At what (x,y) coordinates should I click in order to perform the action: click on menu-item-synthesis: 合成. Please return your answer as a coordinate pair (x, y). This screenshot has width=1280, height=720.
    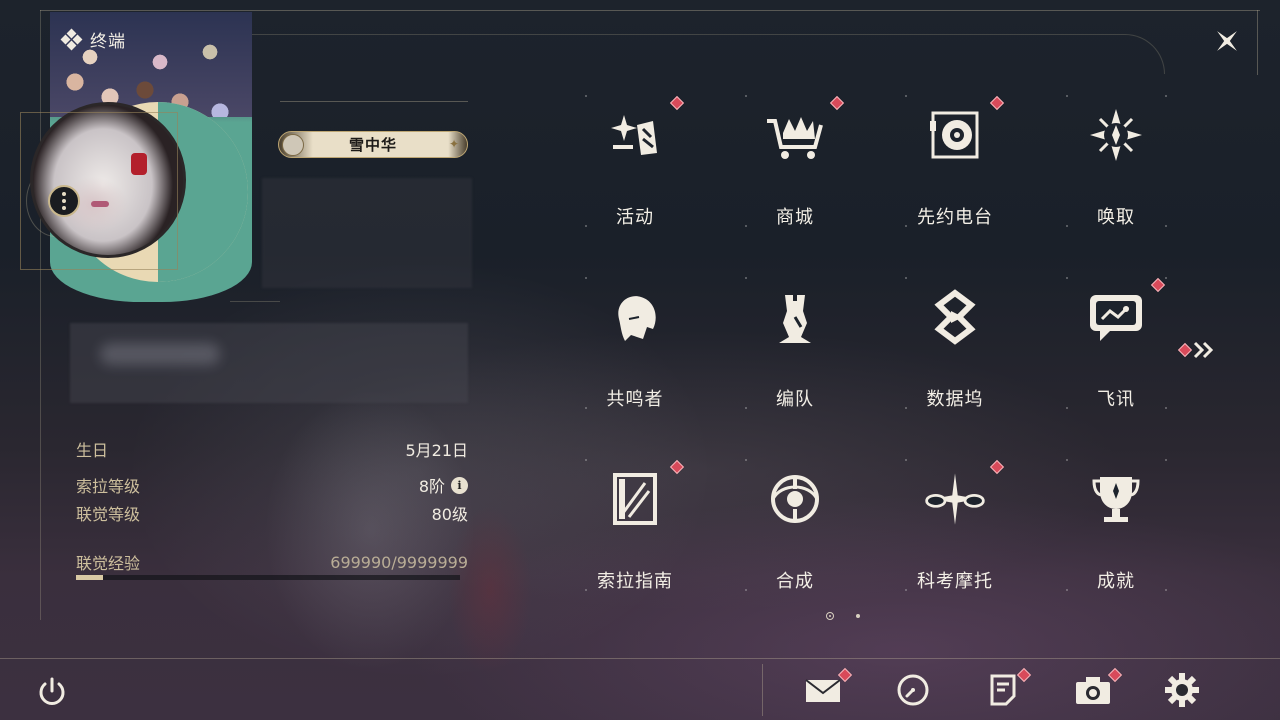
    Looking at the image, I should click on (795, 534).